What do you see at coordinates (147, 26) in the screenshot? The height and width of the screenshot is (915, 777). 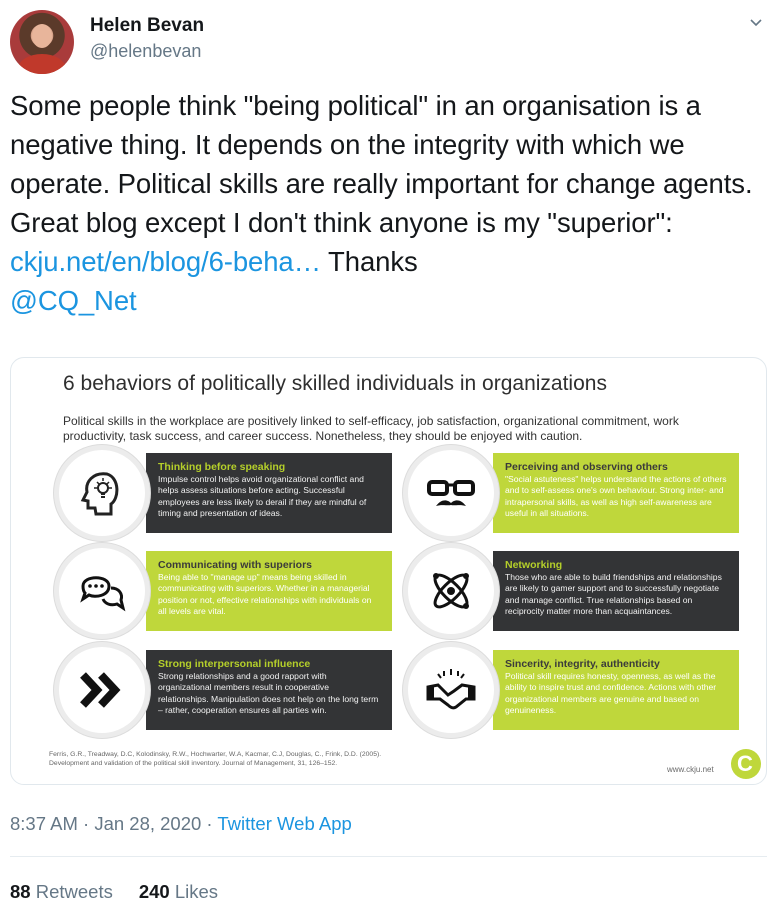 I see `author-name: Helen Bevan` at bounding box center [147, 26].